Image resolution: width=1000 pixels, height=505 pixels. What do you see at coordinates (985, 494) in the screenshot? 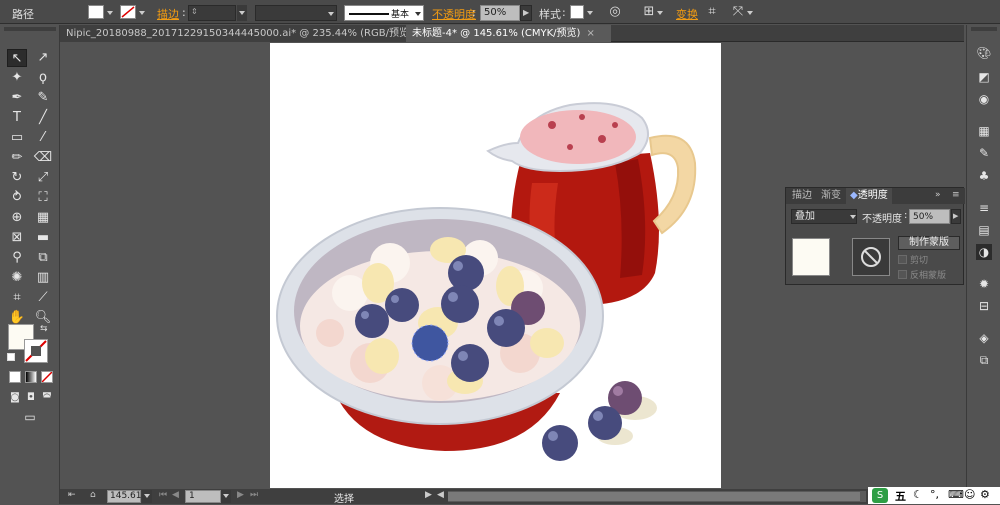
I see `settings-icon: ⚙` at bounding box center [985, 494].